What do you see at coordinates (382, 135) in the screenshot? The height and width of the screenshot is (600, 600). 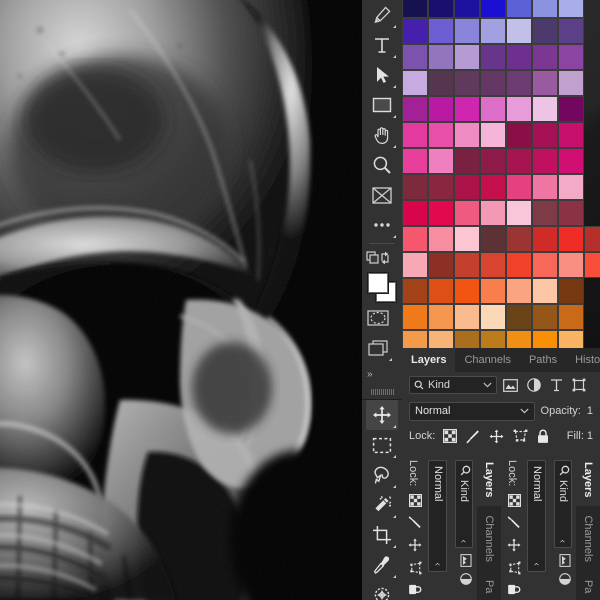 I see `hand-tool-icon` at bounding box center [382, 135].